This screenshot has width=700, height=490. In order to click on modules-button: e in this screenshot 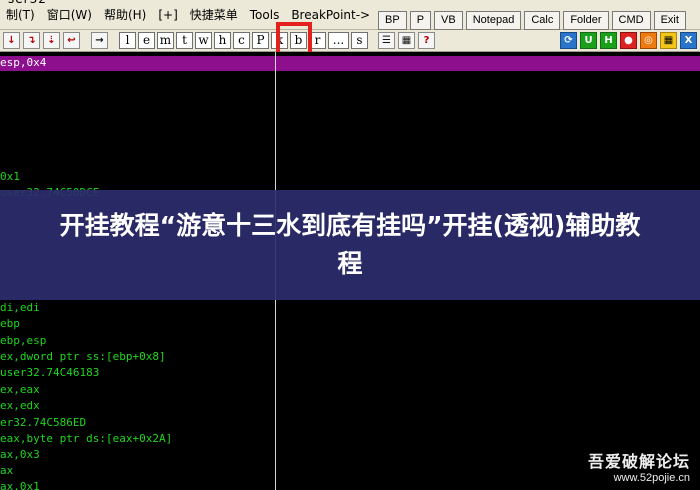, I will do `click(146, 40)`.